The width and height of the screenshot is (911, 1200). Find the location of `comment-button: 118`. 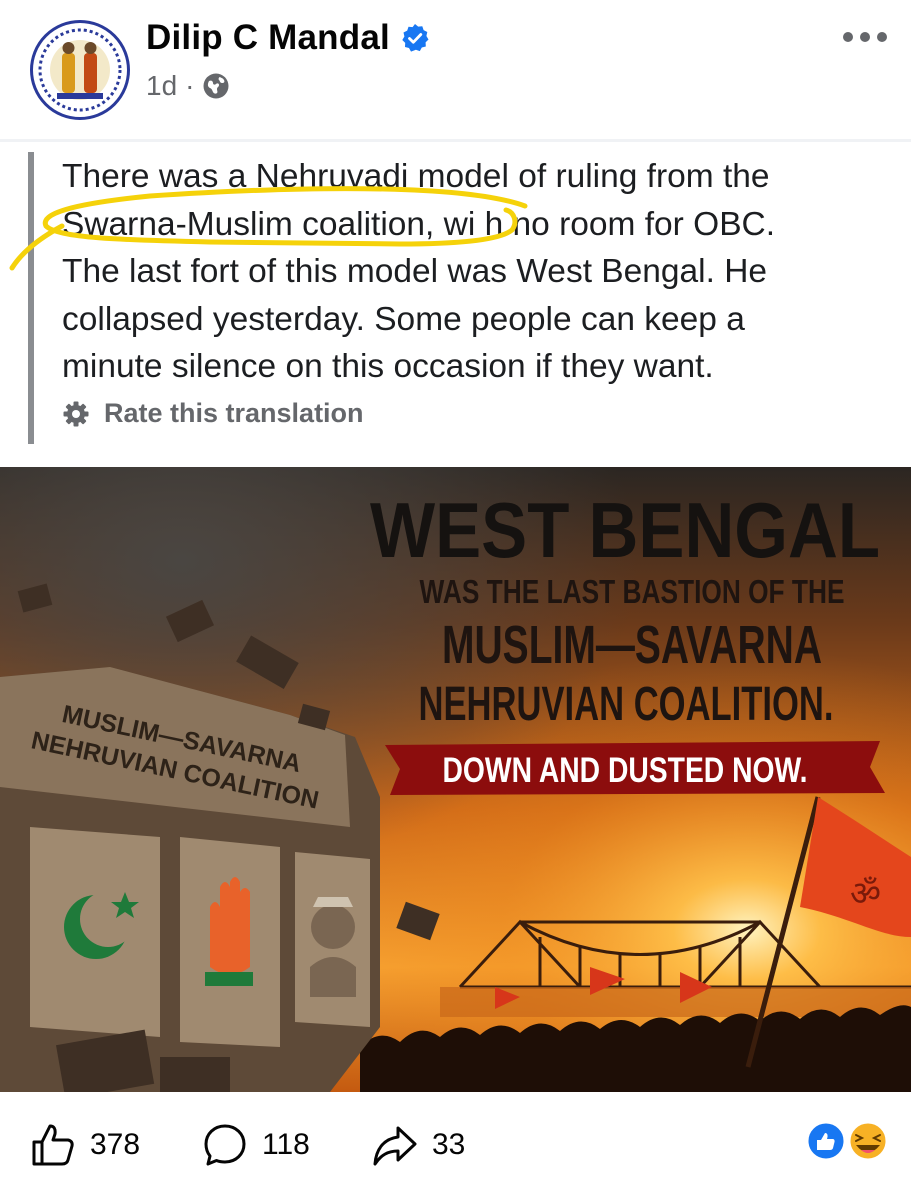

comment-button: 118 is located at coordinates (256, 1145).